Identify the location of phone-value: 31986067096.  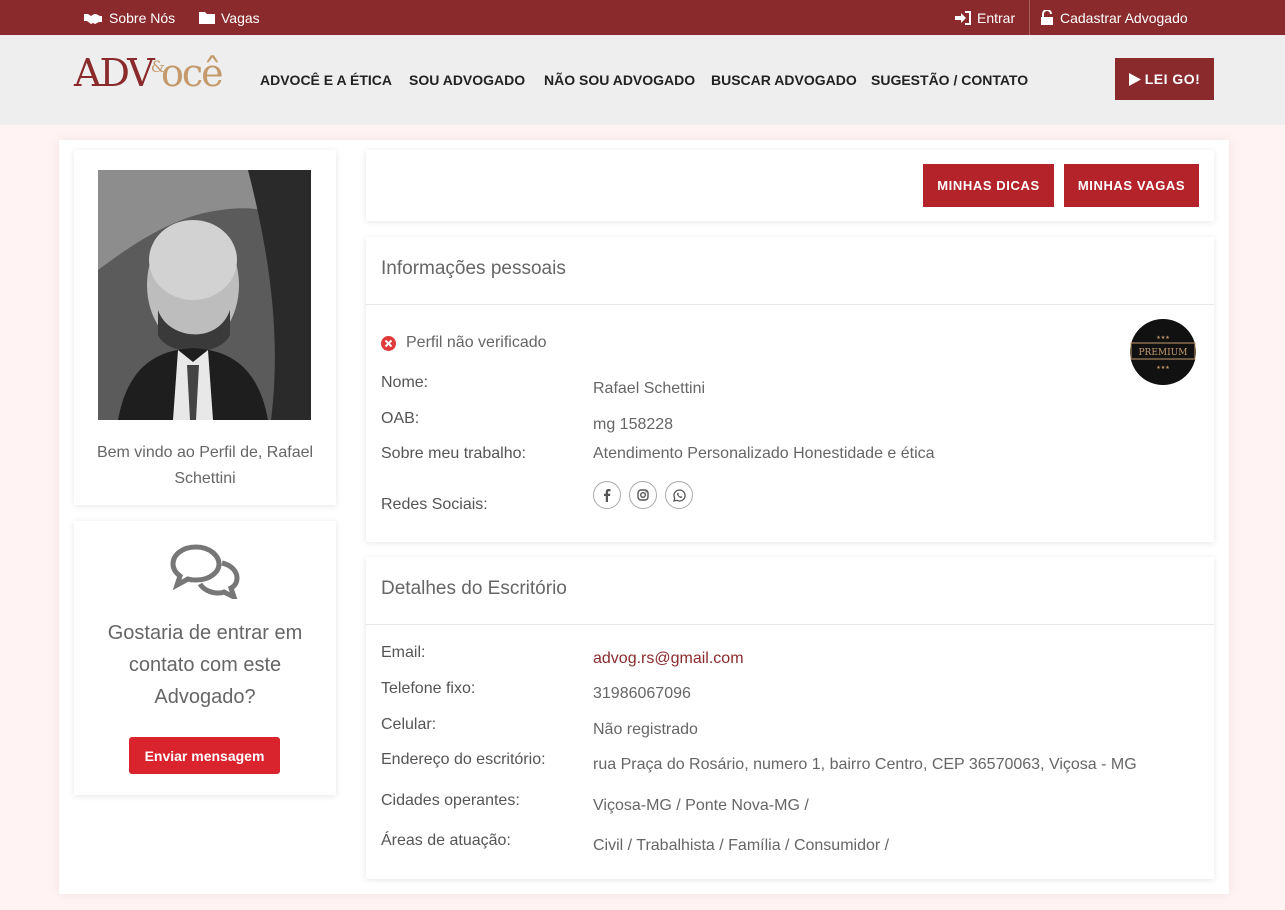
(642, 693).